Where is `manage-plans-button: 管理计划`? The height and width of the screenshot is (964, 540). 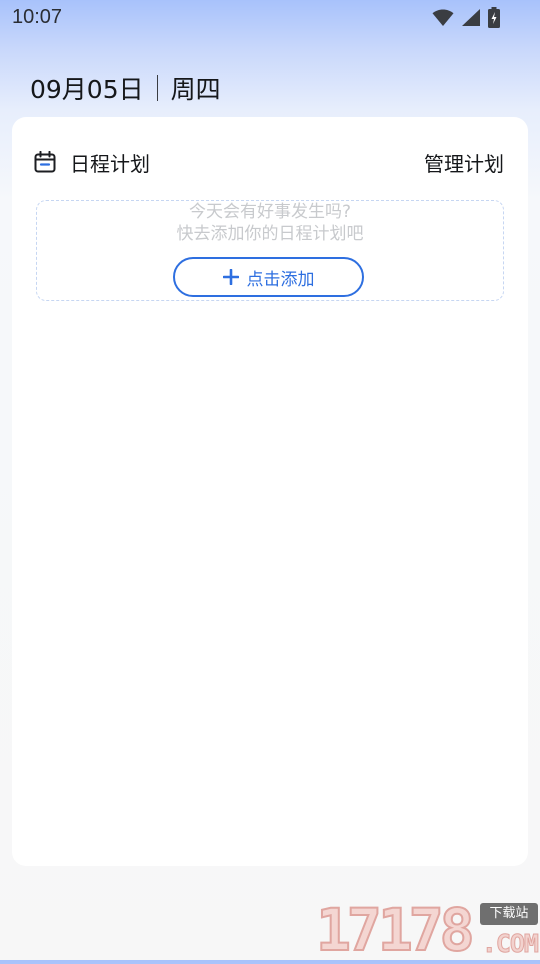
manage-plans-button: 管理计划 is located at coordinates (464, 162).